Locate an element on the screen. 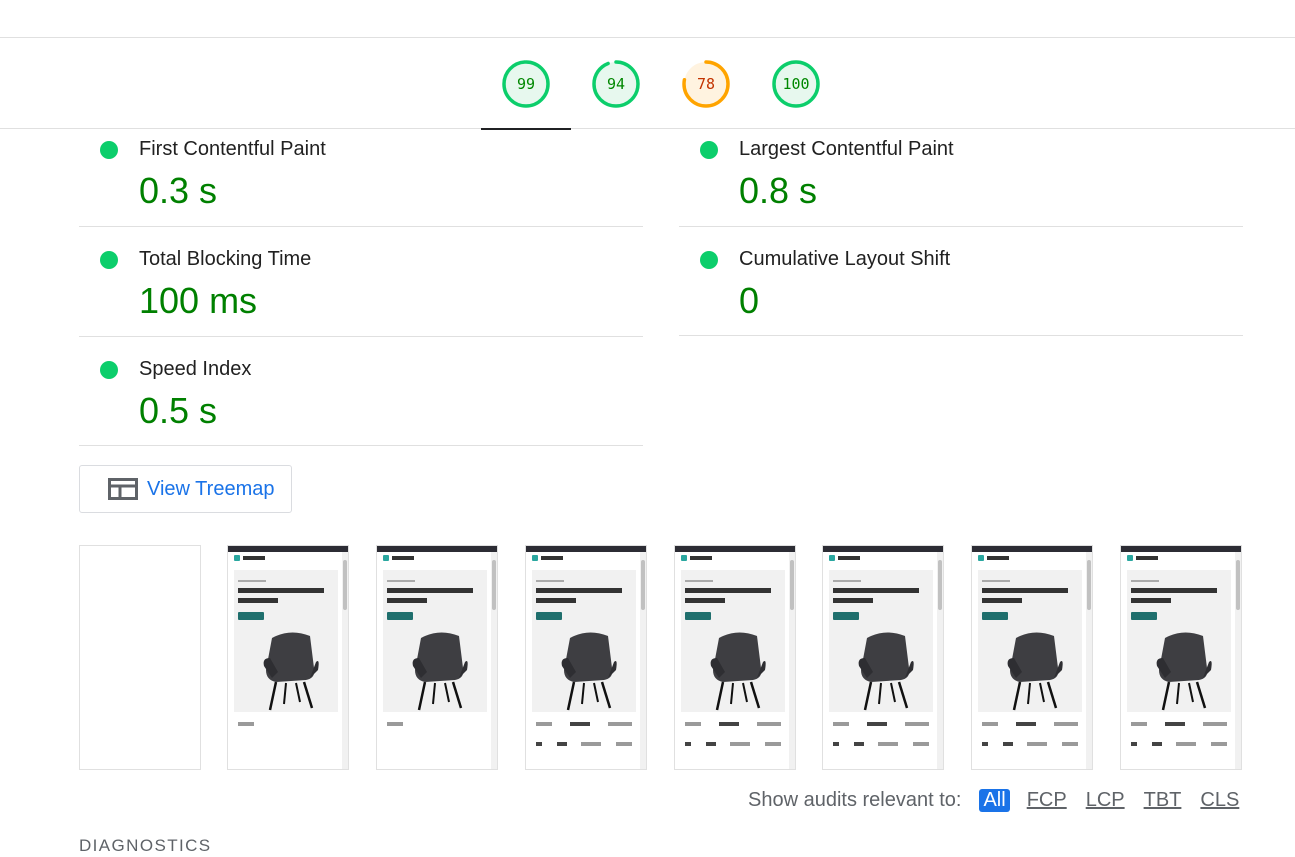  pass-dot-icon is located at coordinates (109, 150).